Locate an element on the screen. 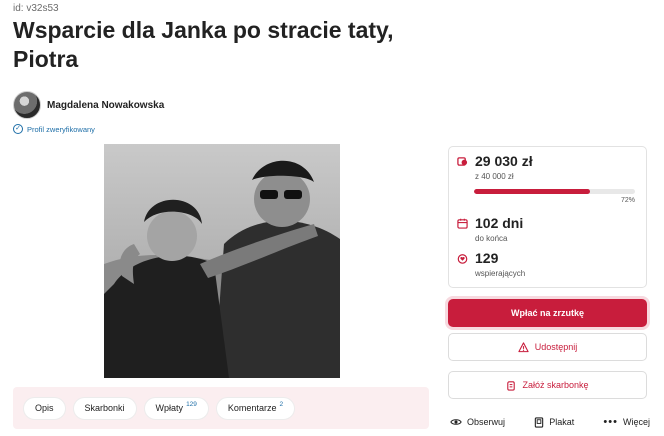 The width and height of the screenshot is (664, 436). more-button: ••• Więcej is located at coordinates (626, 422).